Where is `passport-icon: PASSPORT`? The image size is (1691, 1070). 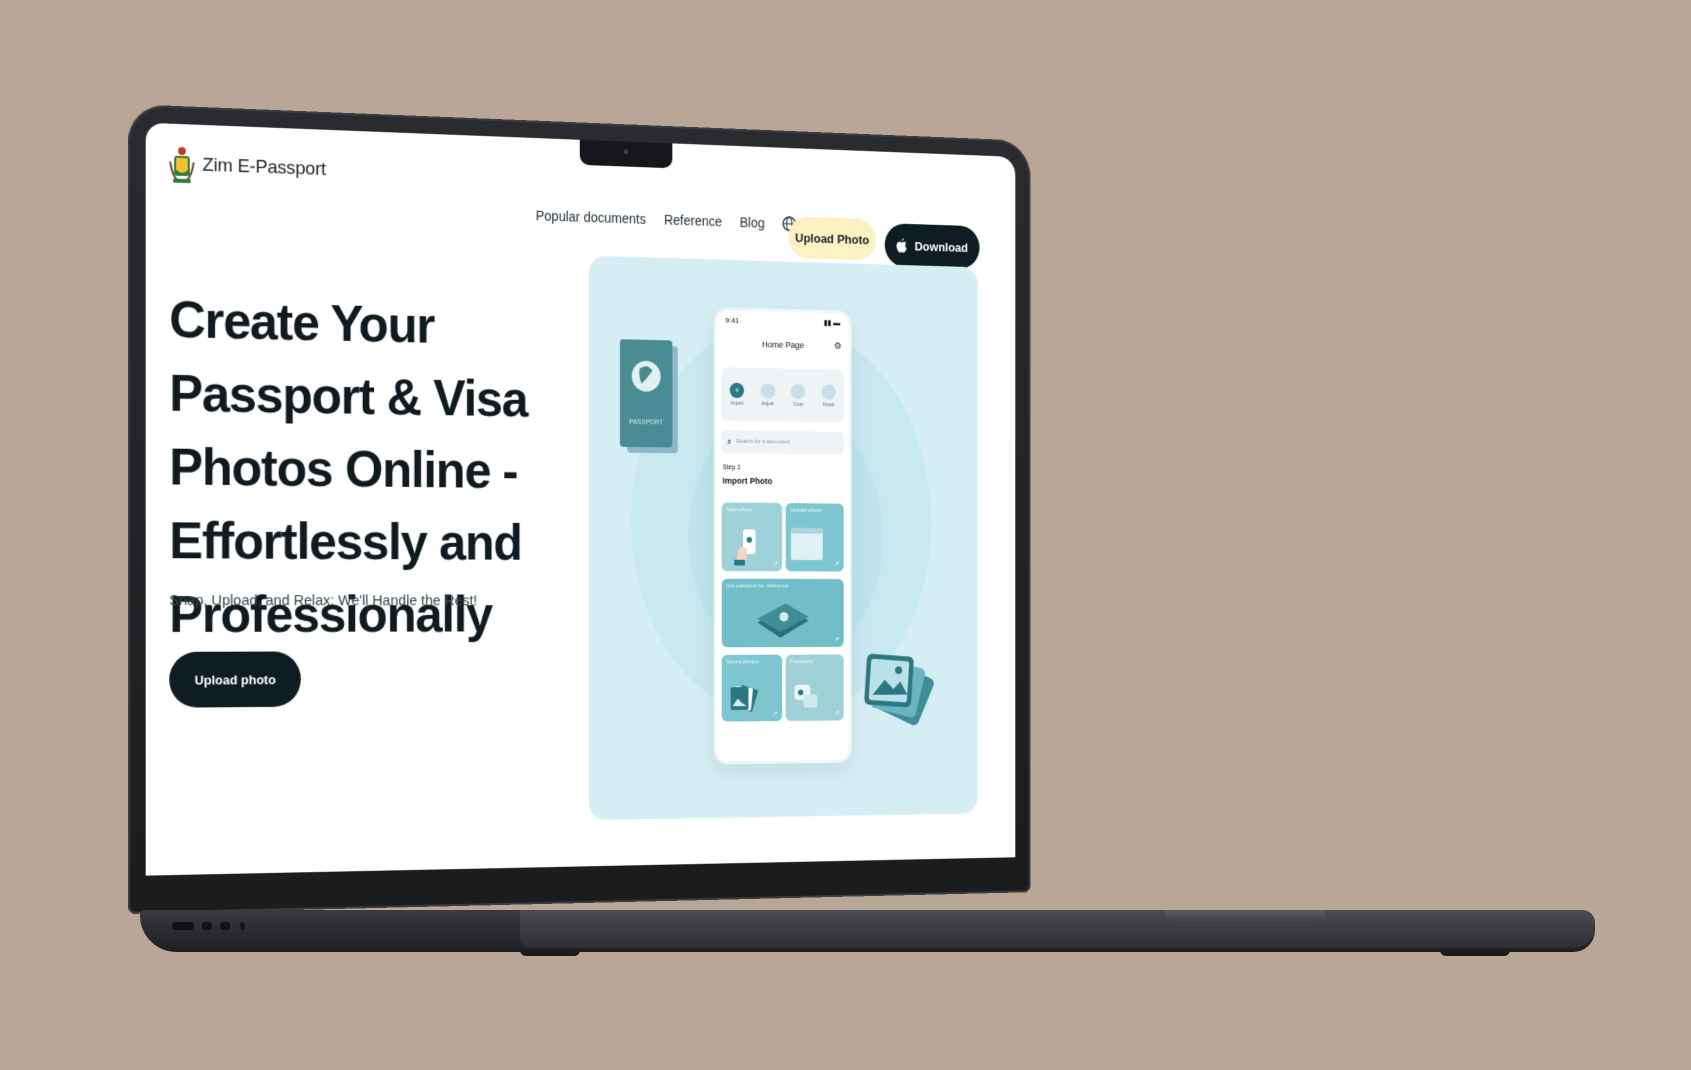
passport-icon: PASSPORT is located at coordinates (648, 396).